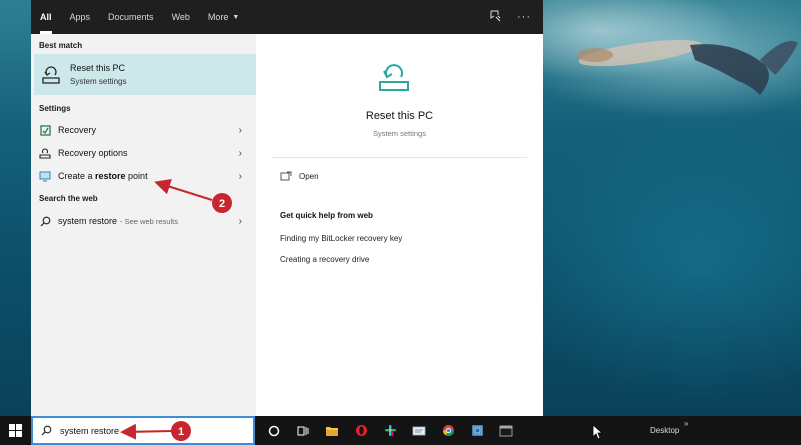 The width and height of the screenshot is (801, 445). Describe the element at coordinates (150, 430) in the screenshot. I see `search-input` at that location.